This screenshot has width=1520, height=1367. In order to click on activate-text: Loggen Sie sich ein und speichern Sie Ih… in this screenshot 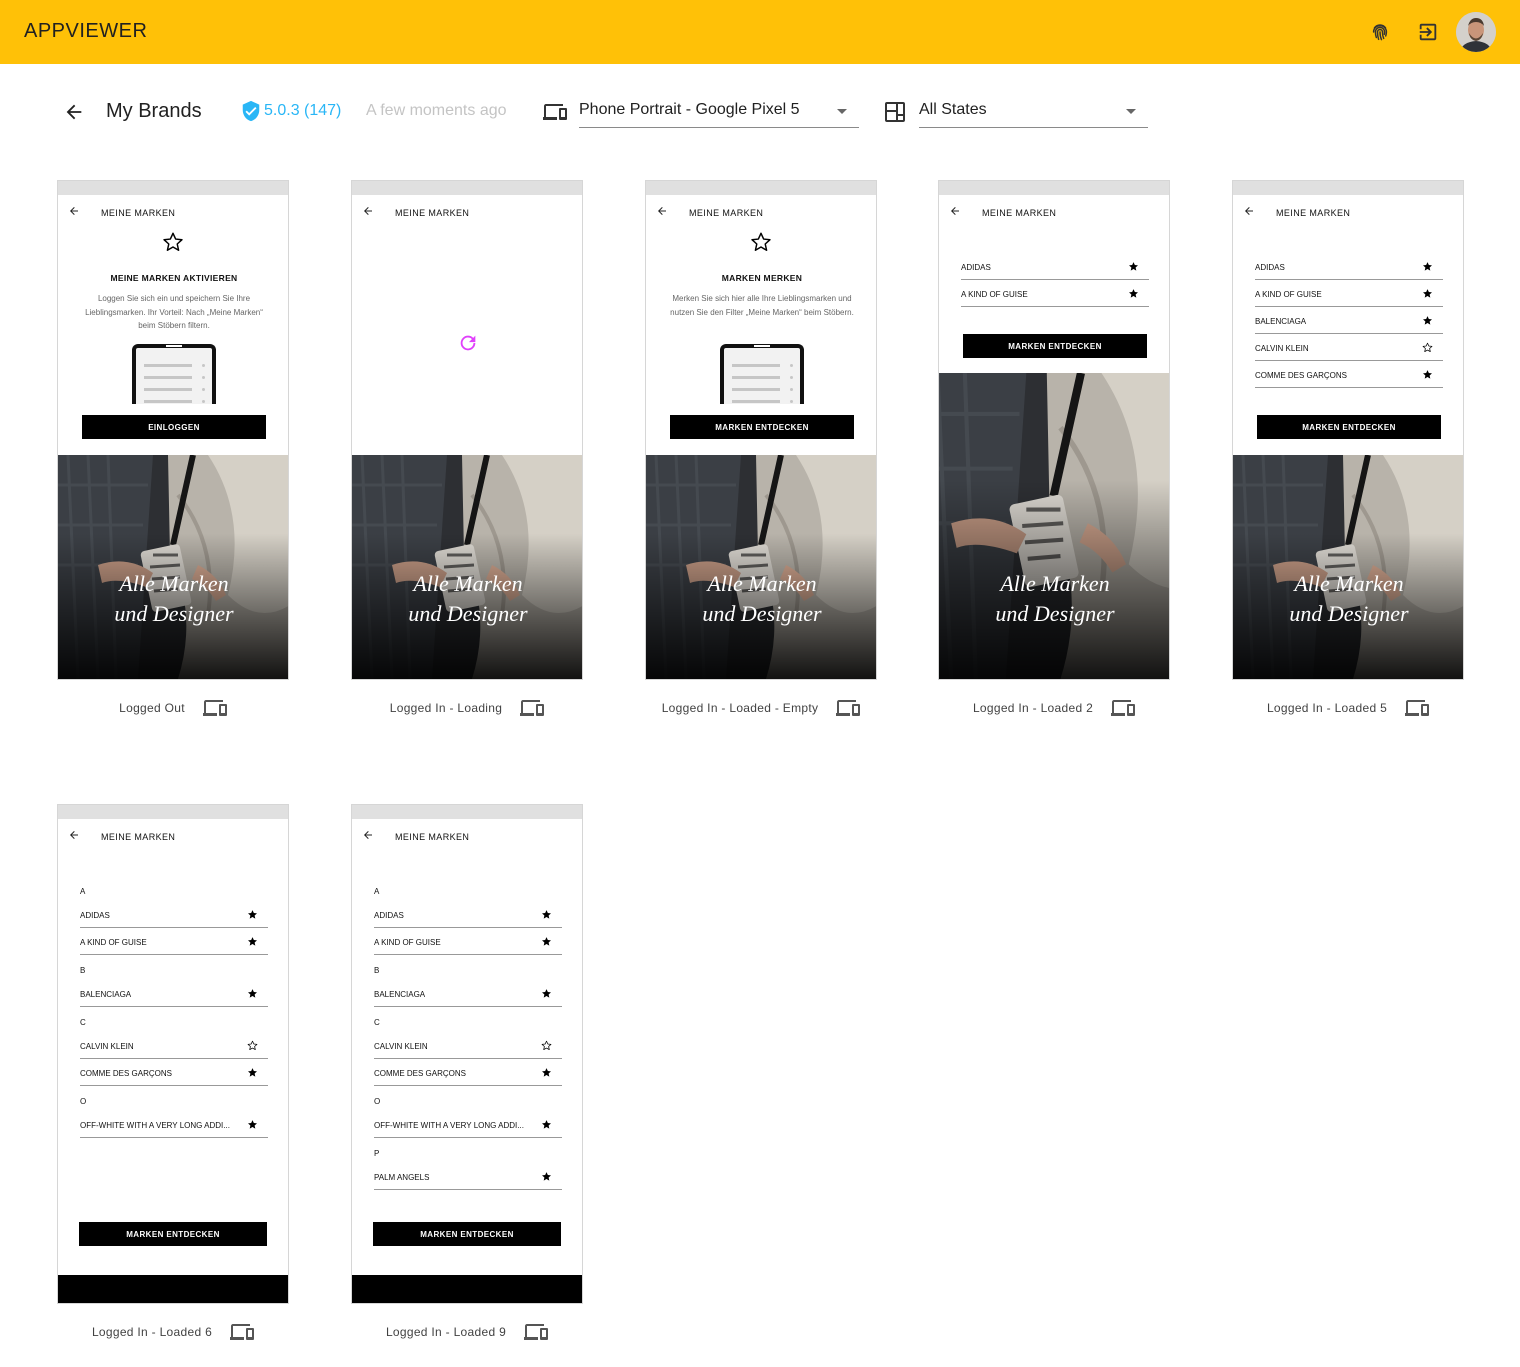, I will do `click(174, 312)`.